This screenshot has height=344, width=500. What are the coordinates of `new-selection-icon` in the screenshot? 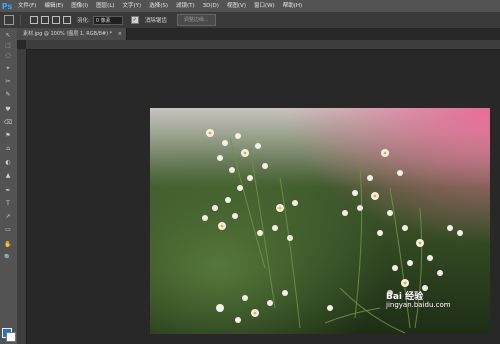 It's located at (34, 20).